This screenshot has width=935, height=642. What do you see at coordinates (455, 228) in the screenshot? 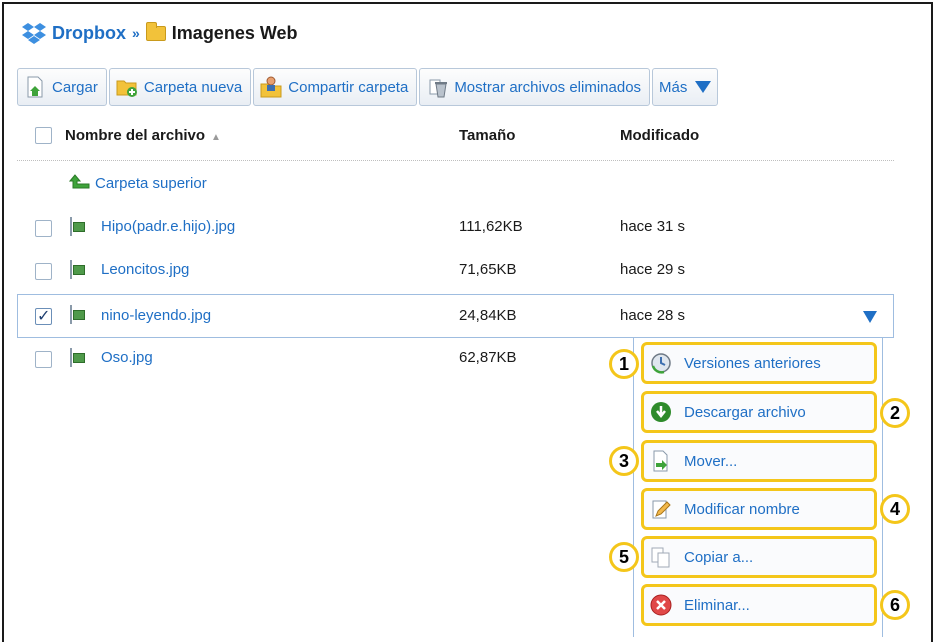
I see `table-row: Hipo(padr.e.hijo).jpg 111,62KB hace 31 s` at bounding box center [455, 228].